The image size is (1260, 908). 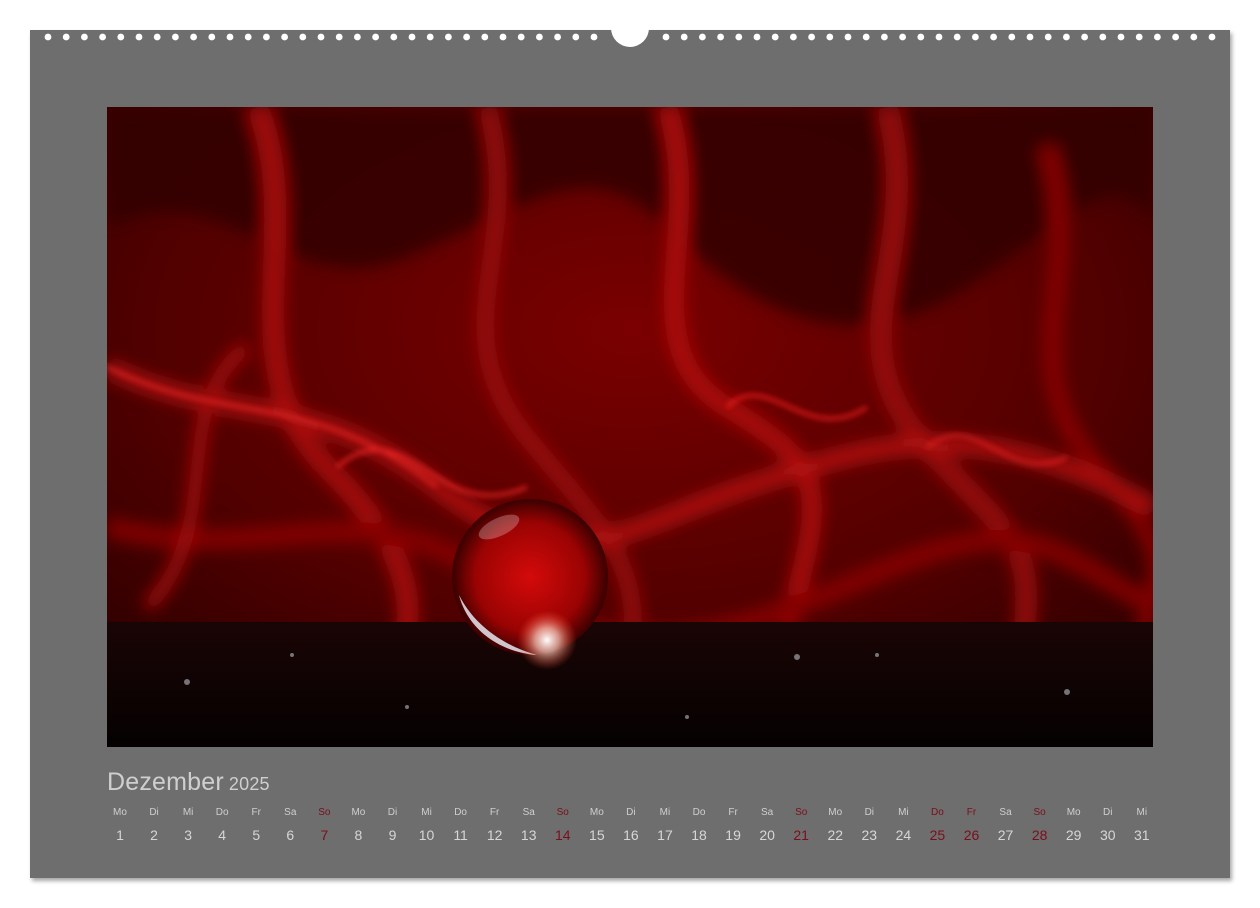 I want to click on calendar-day-4: Do 4, so click(x=222, y=824).